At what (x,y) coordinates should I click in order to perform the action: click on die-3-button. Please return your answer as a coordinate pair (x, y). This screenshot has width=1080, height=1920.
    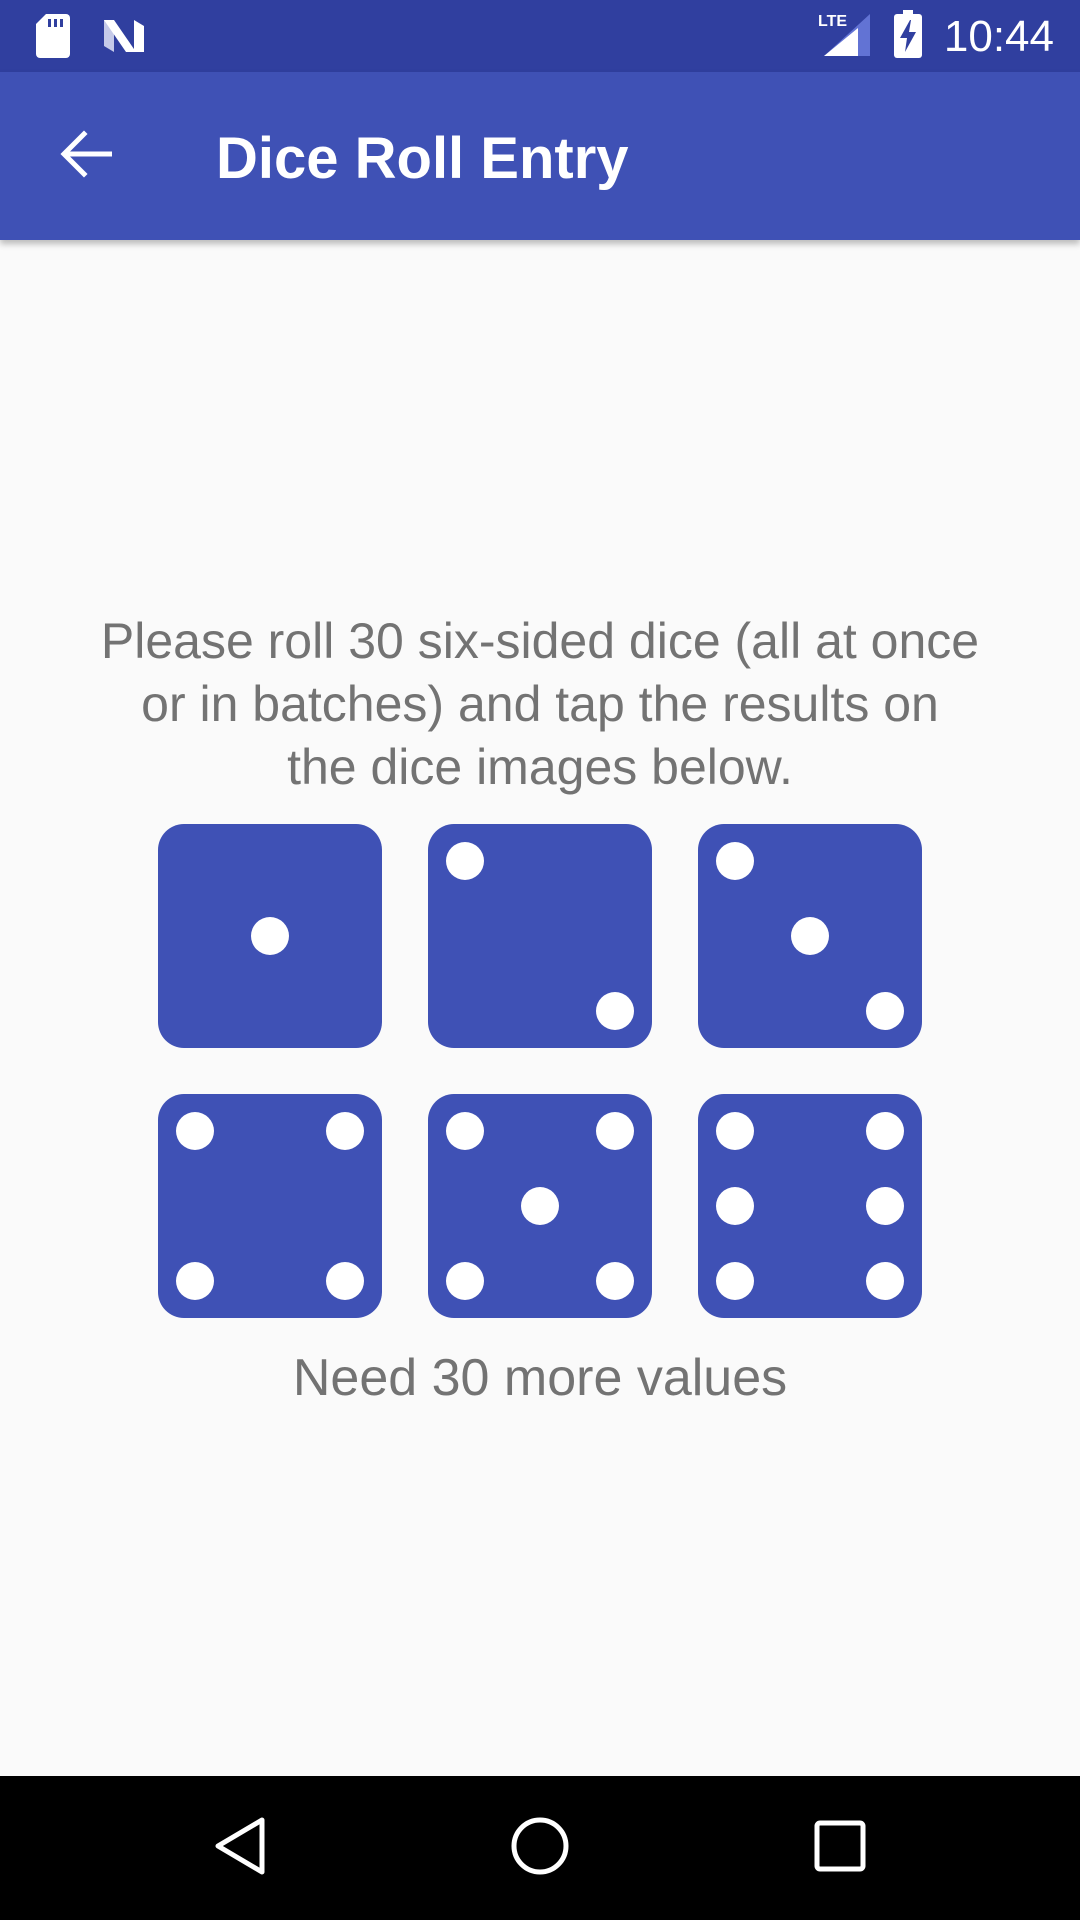
    Looking at the image, I should click on (810, 936).